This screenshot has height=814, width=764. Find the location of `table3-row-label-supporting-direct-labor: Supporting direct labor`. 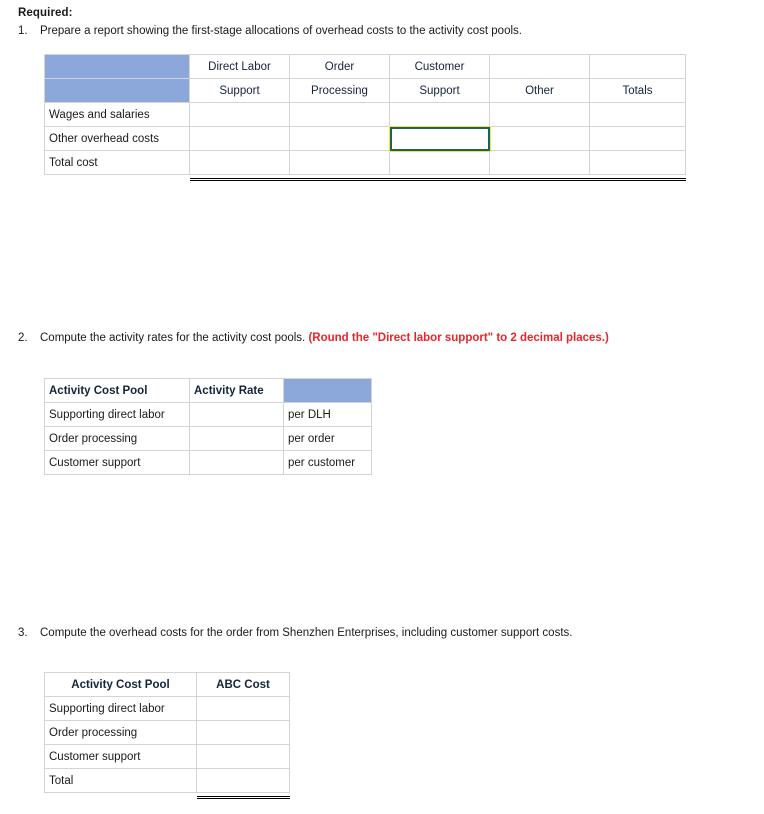

table3-row-label-supporting-direct-labor: Supporting direct labor is located at coordinates (120, 708).